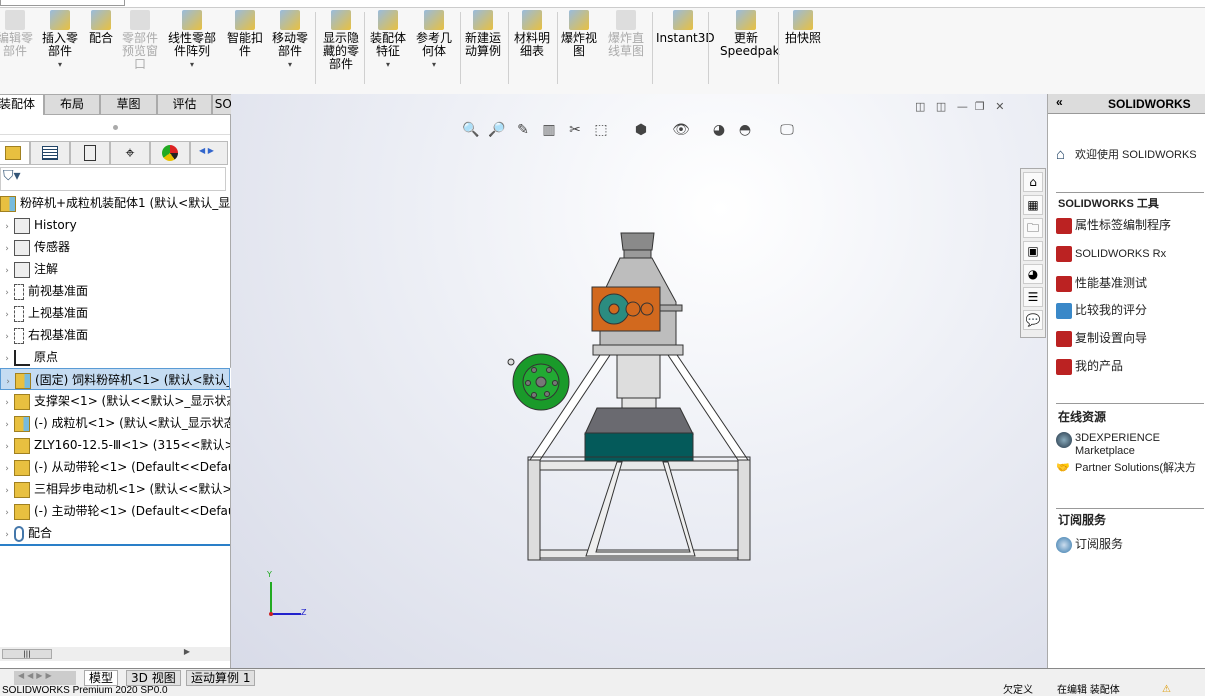 Image resolution: width=1205 pixels, height=696 pixels. What do you see at coordinates (16, 34) in the screenshot?
I see `ribbon-button-0: 编辑零部件` at bounding box center [16, 34].